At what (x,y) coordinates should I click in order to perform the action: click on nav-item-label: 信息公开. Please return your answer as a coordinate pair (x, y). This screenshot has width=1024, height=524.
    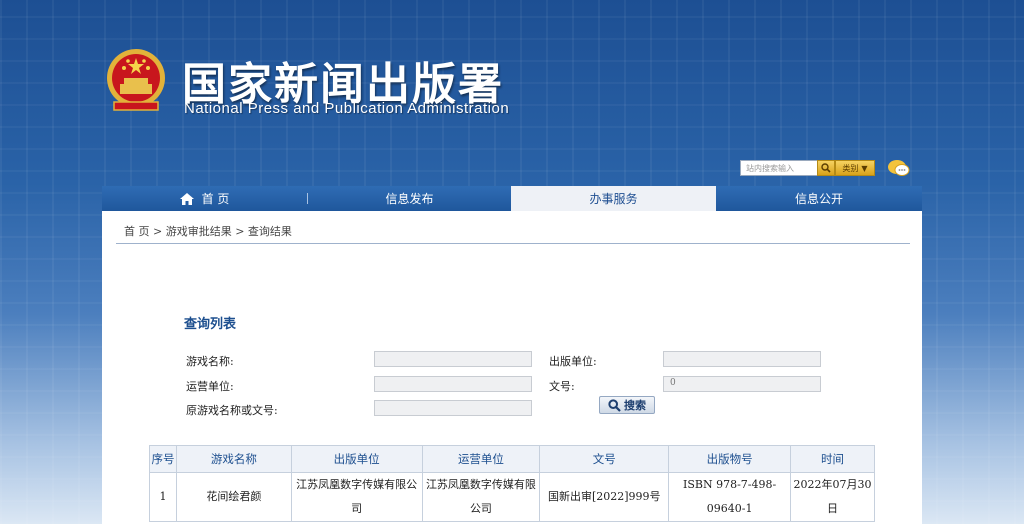
    Looking at the image, I should click on (818, 199).